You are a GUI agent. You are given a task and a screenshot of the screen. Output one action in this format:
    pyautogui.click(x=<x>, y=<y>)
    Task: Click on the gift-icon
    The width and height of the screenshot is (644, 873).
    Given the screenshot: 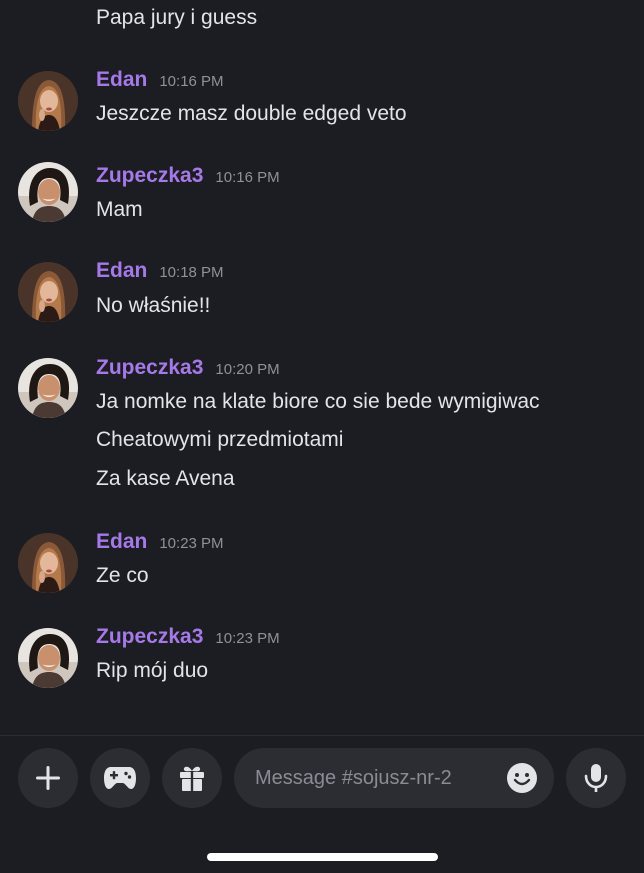 What is the action you would take?
    pyautogui.click(x=192, y=778)
    